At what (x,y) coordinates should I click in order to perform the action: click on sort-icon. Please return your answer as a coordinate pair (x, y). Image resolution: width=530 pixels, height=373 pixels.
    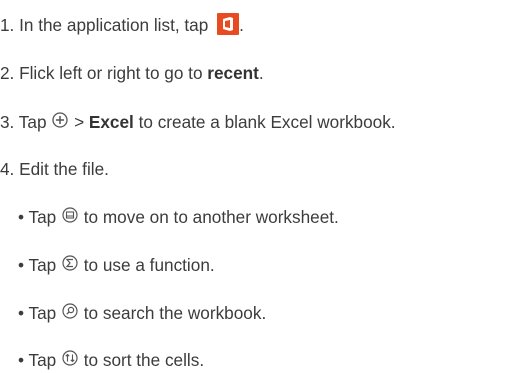
    Looking at the image, I should click on (70, 360).